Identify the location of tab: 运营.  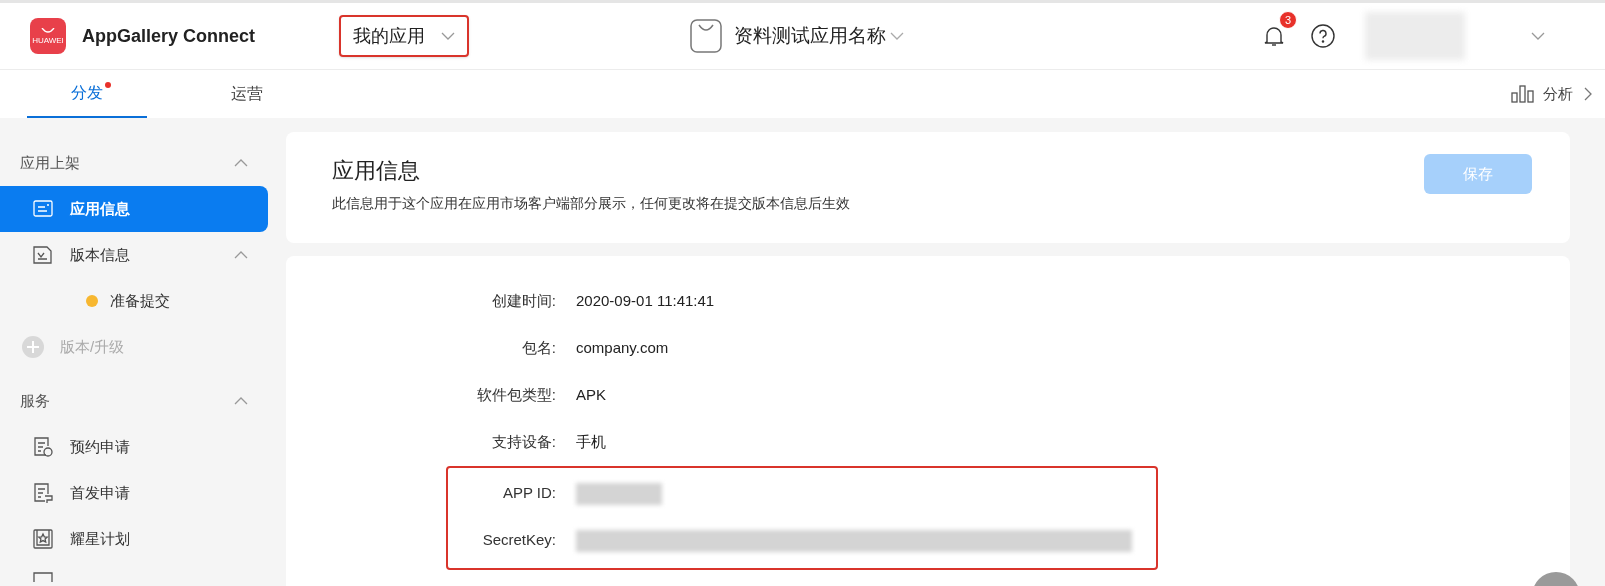
(247, 94).